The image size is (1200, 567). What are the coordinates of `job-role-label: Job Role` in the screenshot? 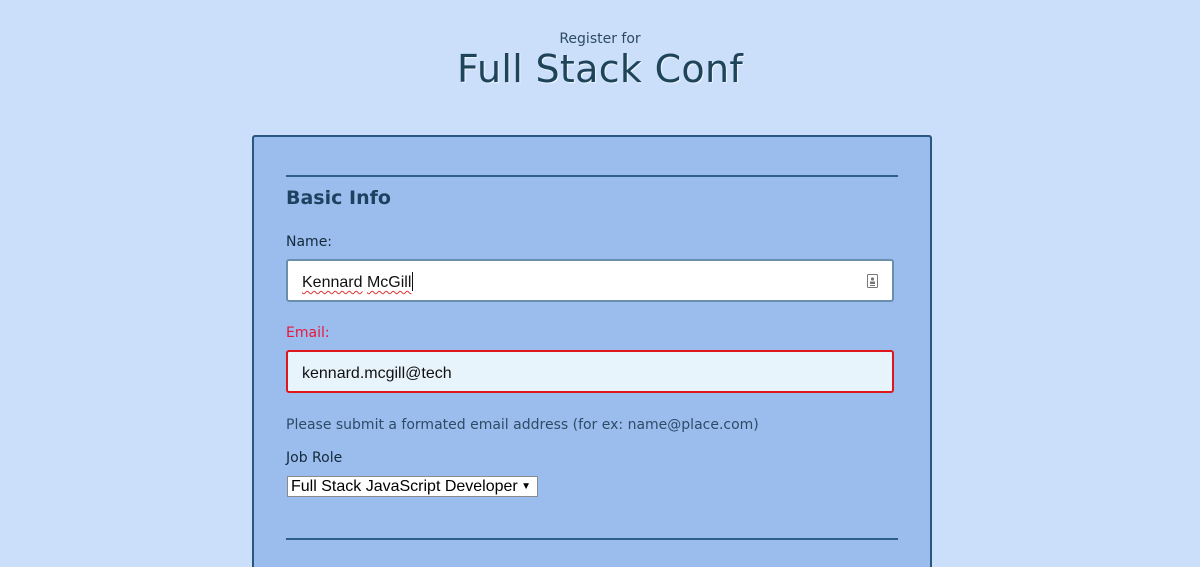 It's located at (314, 458).